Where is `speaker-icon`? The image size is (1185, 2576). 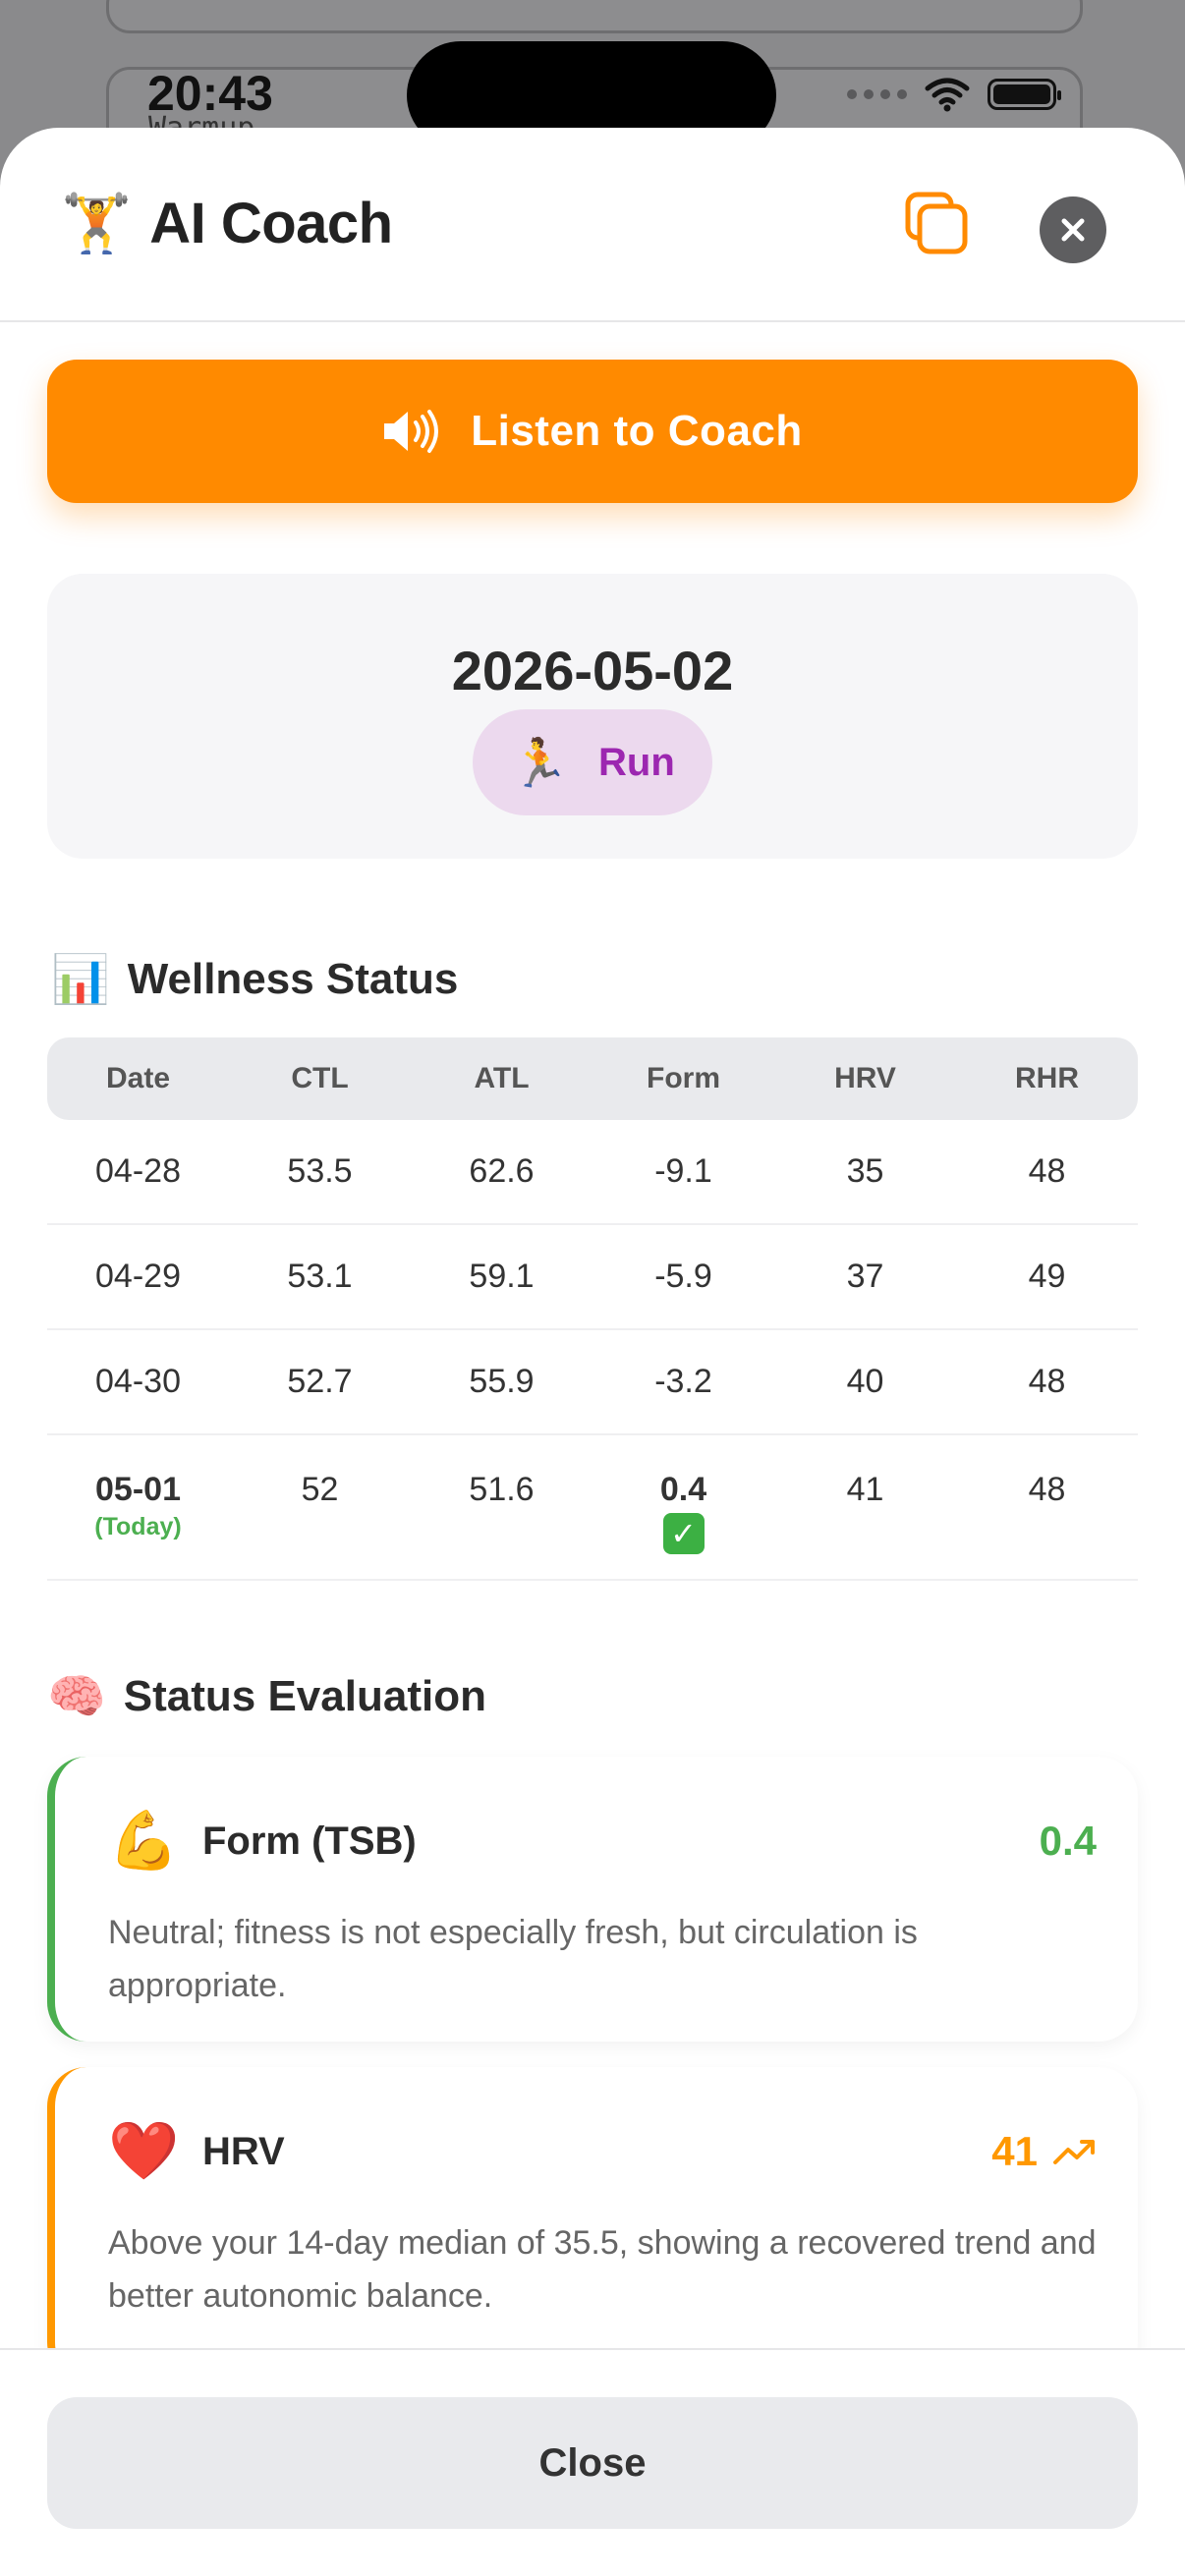
speaker-icon is located at coordinates (412, 431).